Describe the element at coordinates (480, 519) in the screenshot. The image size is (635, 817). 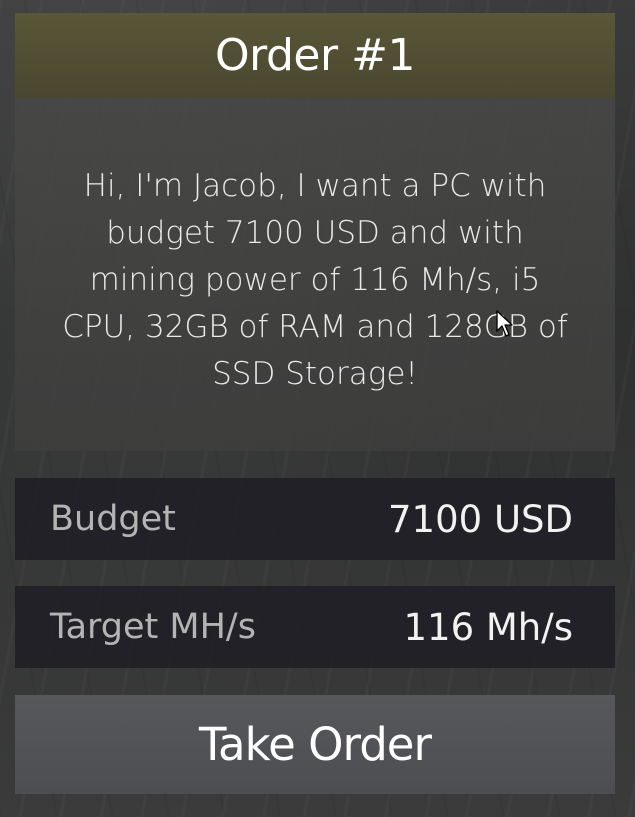
I see `budget-value: 7100 USD` at that location.